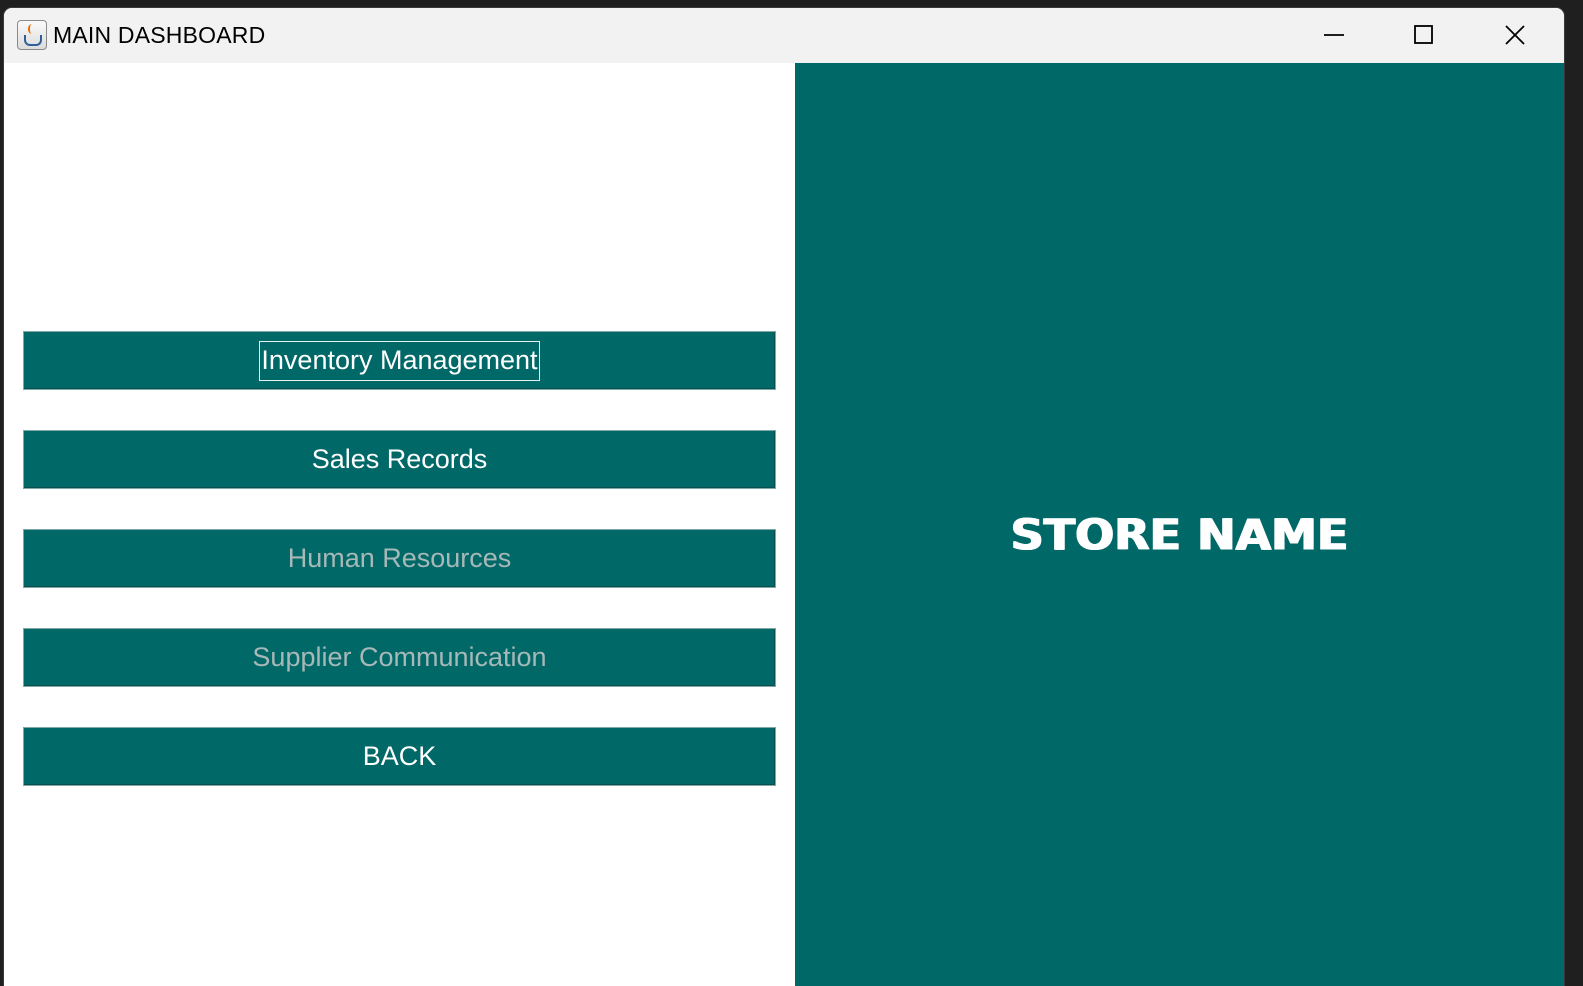  I want to click on human-resources-label: Human Resources, so click(399, 558).